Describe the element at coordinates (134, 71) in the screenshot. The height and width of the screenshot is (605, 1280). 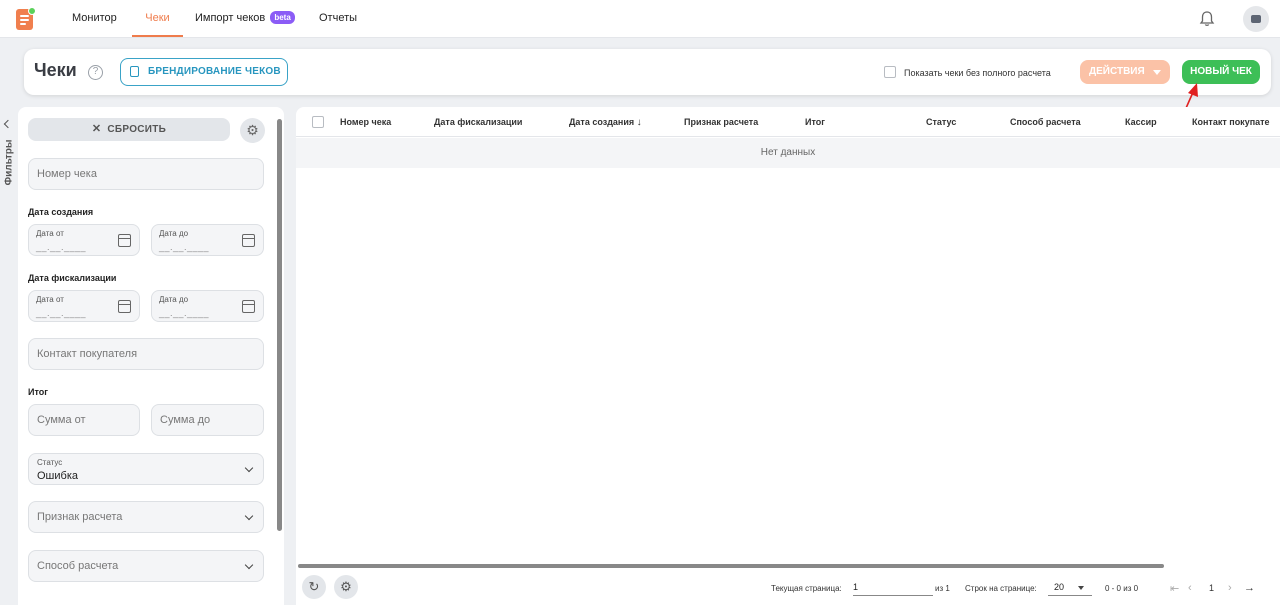
I see `brush-icon` at that location.